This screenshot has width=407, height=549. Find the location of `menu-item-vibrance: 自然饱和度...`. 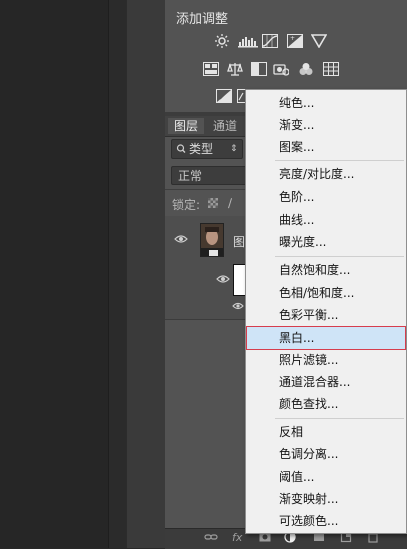

menu-item-vibrance: 自然饱和度... is located at coordinates (326, 270).